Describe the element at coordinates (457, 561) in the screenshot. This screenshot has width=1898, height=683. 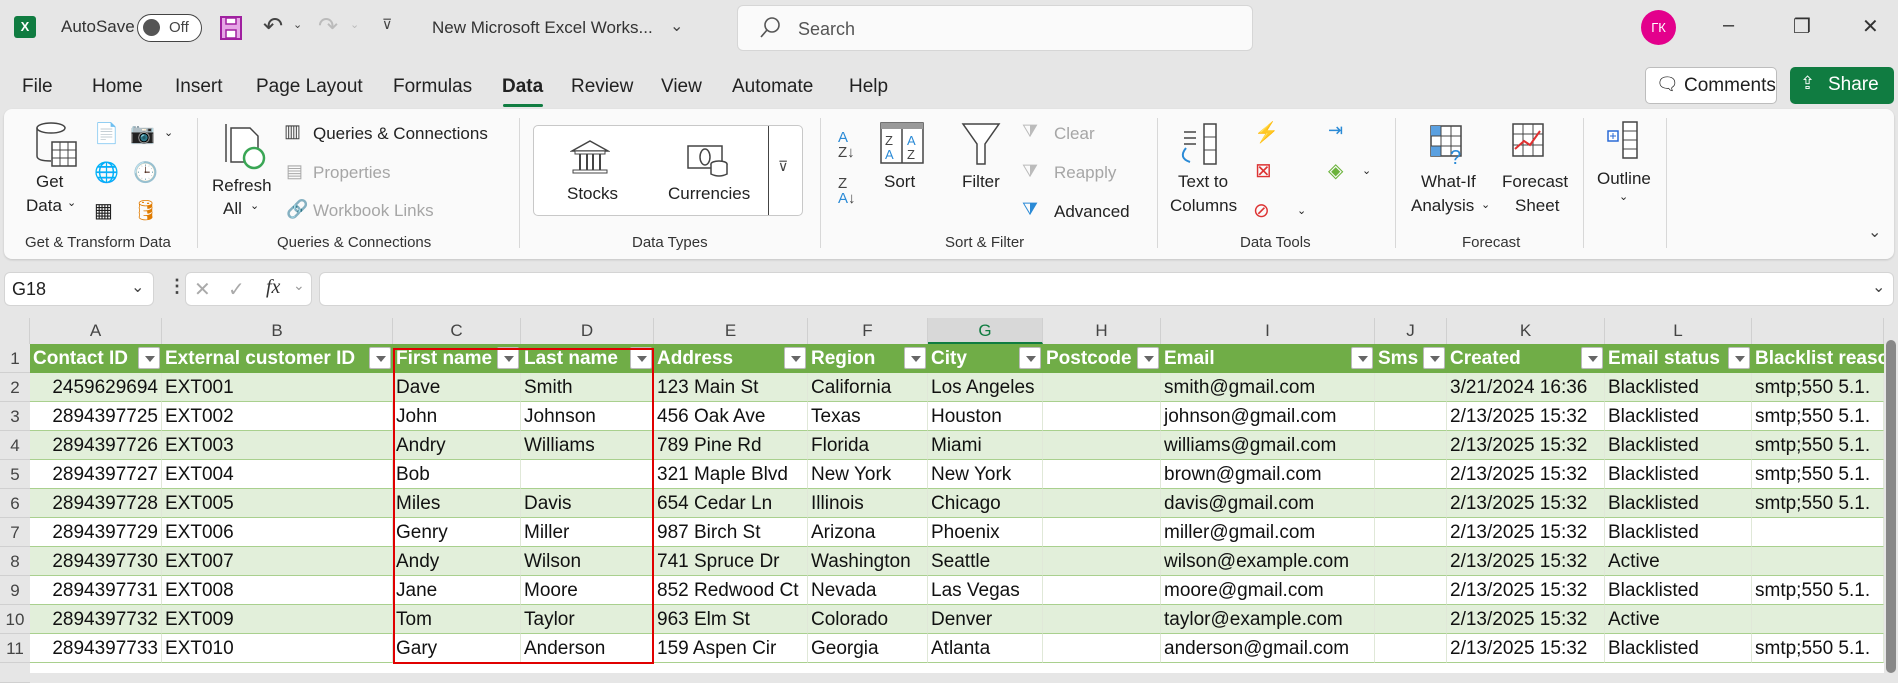
I see `table-cell: Andy` at that location.